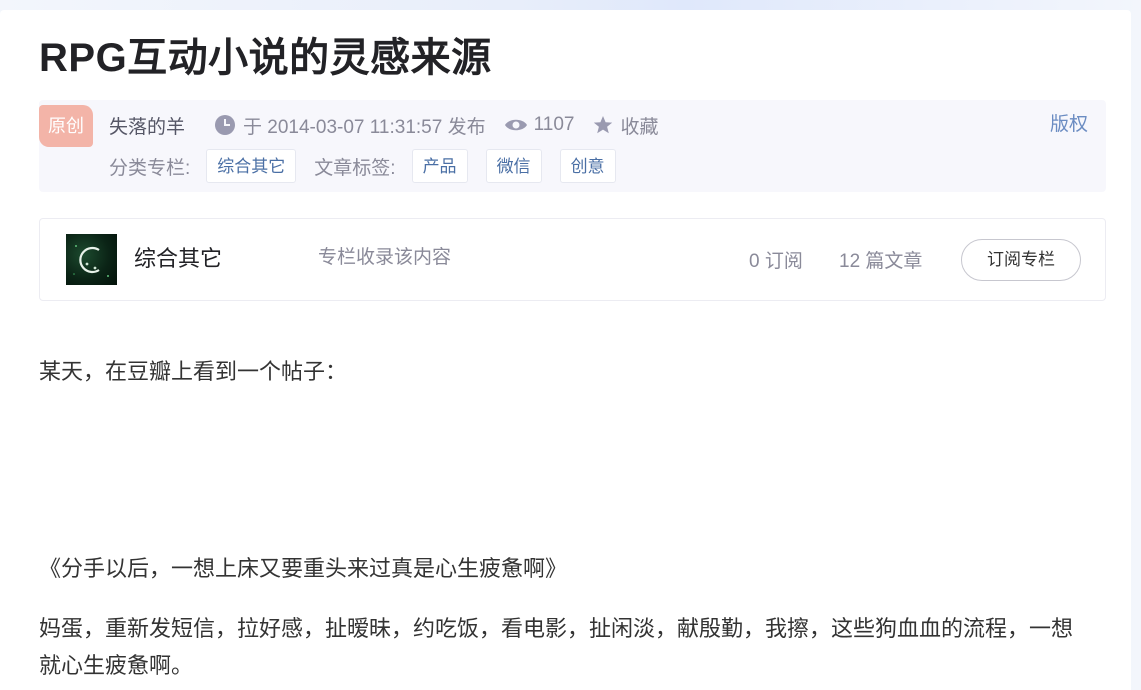  What do you see at coordinates (355, 168) in the screenshot?
I see `tags-label: 文章标签:` at bounding box center [355, 168].